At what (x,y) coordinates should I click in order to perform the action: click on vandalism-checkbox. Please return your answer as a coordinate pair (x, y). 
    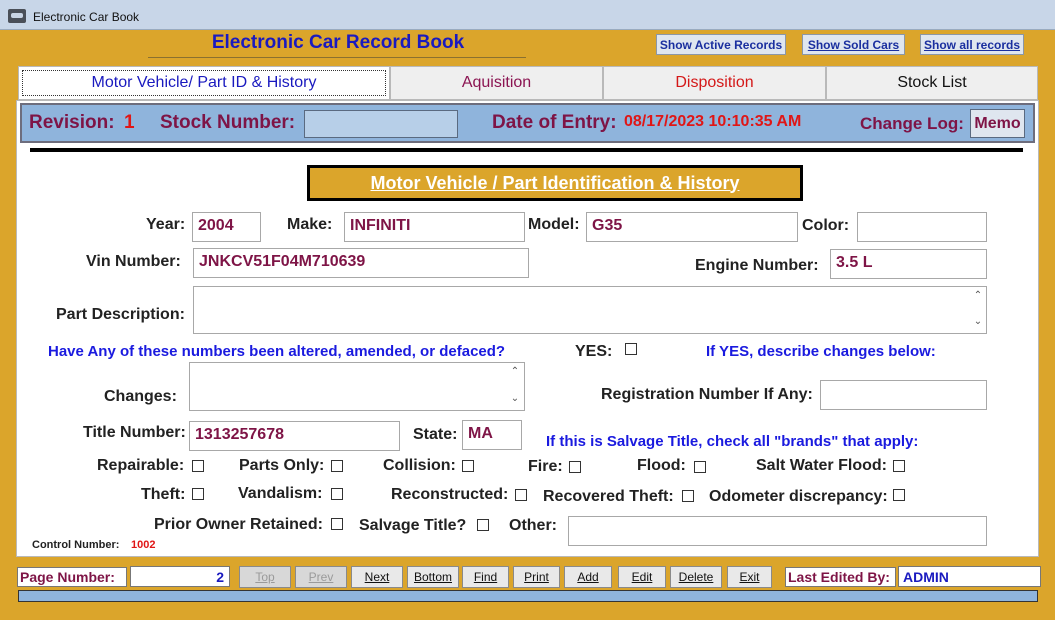
    Looking at the image, I should click on (337, 494).